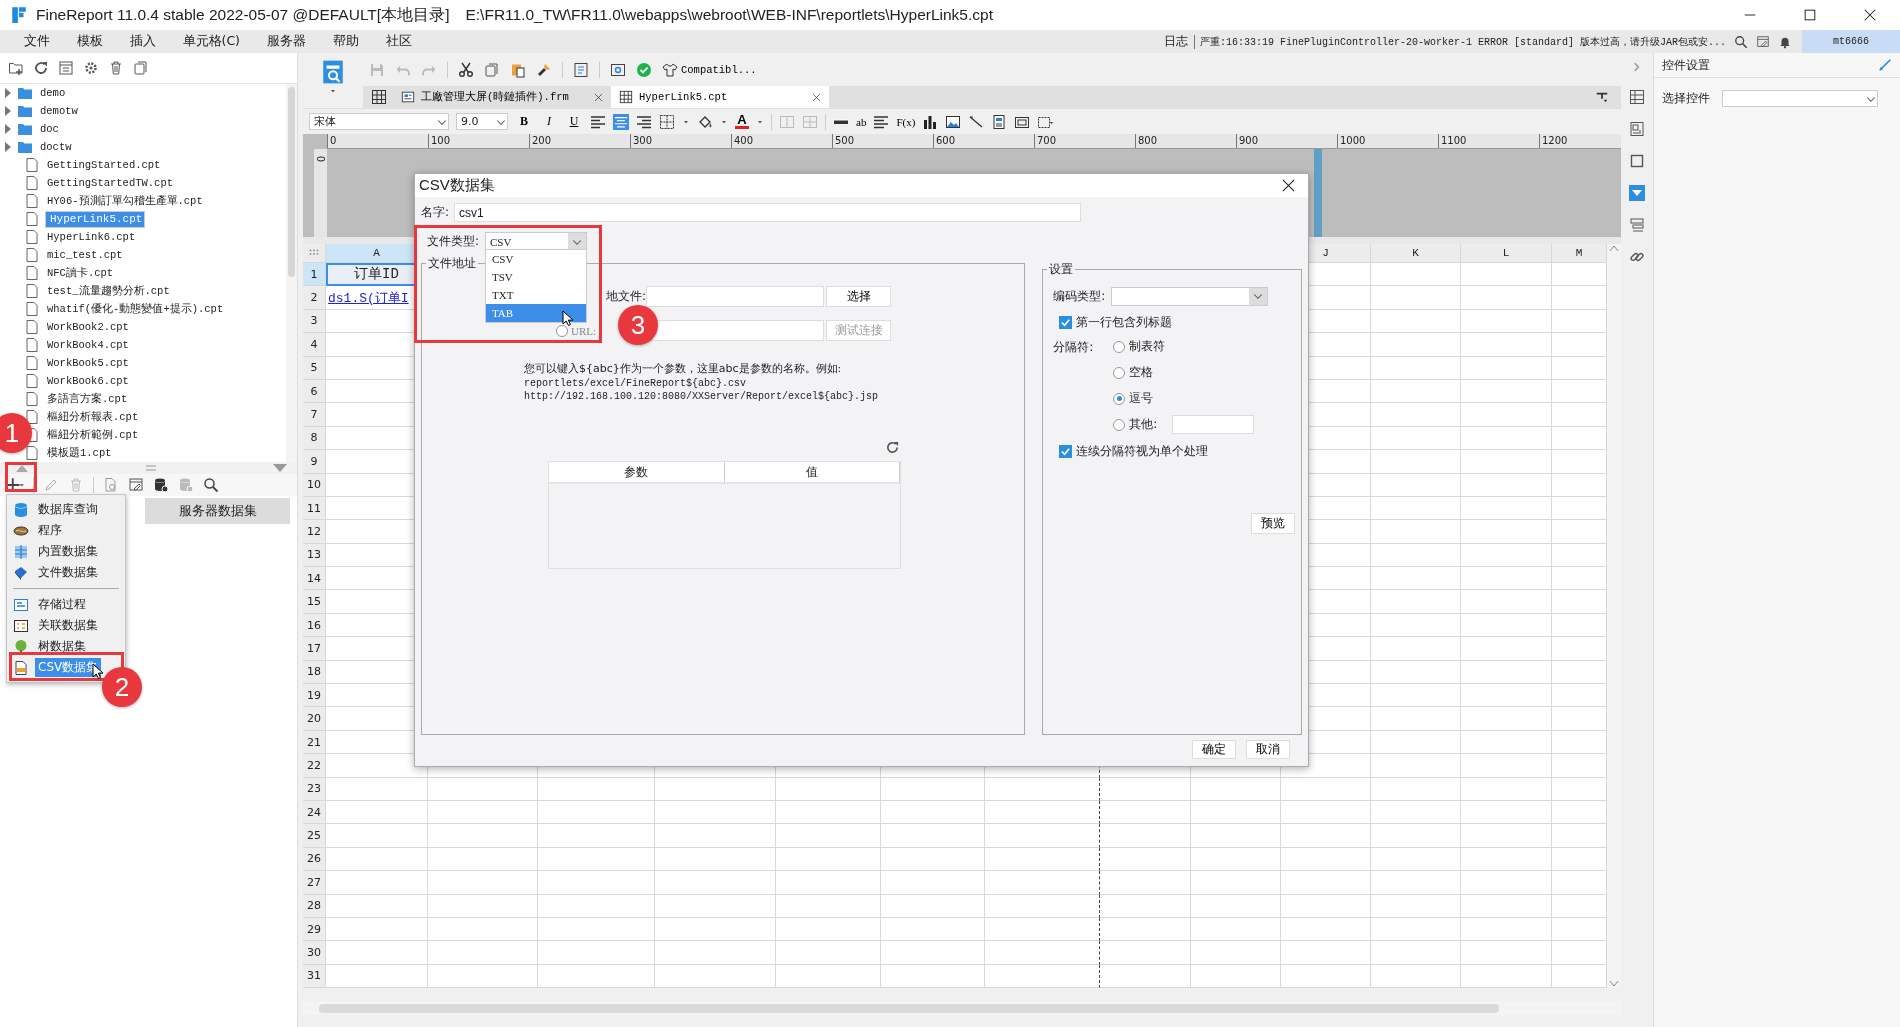 This screenshot has width=1900, height=1027. I want to click on row-header: 27, so click(314, 883).